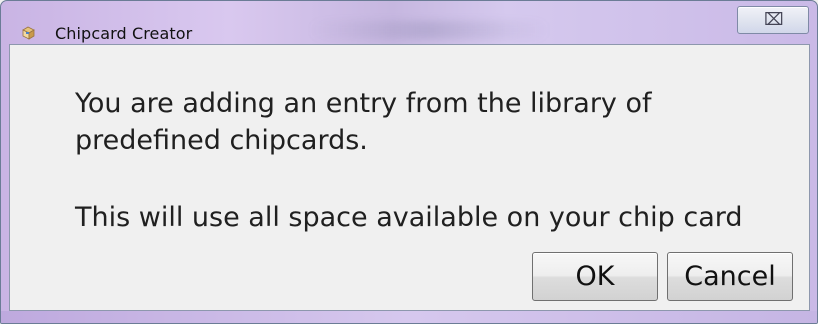 The image size is (818, 324). What do you see at coordinates (730, 276) in the screenshot?
I see `cancel-button: Cancel` at bounding box center [730, 276].